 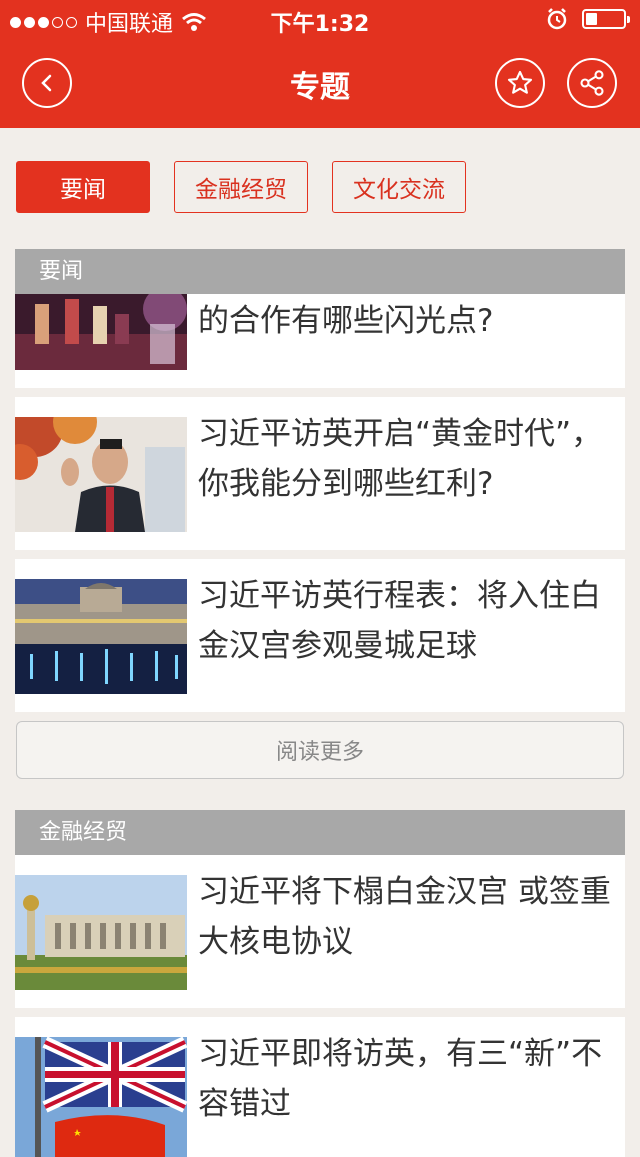 What do you see at coordinates (320, 24) in the screenshot?
I see `clock: 下午1:32` at bounding box center [320, 24].